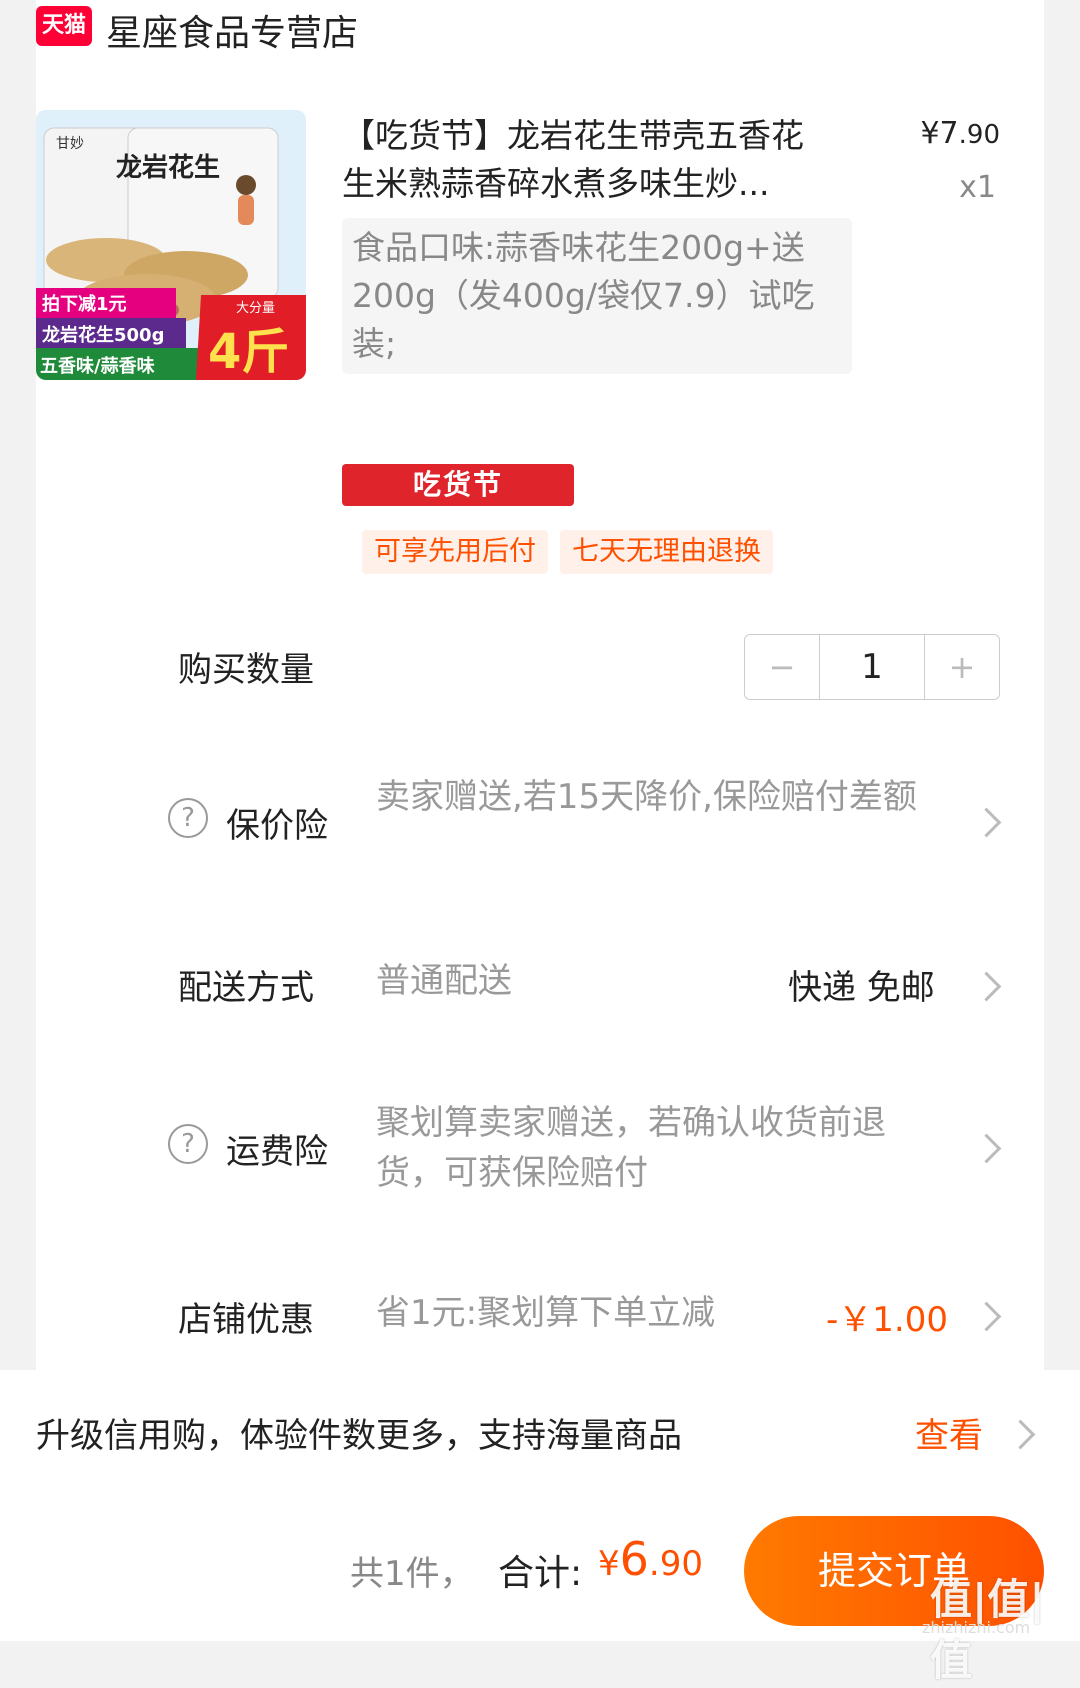 This screenshot has height=1688, width=1080. What do you see at coordinates (455, 552) in the screenshot?
I see `service-tag-pay-later: 可享先用后付` at bounding box center [455, 552].